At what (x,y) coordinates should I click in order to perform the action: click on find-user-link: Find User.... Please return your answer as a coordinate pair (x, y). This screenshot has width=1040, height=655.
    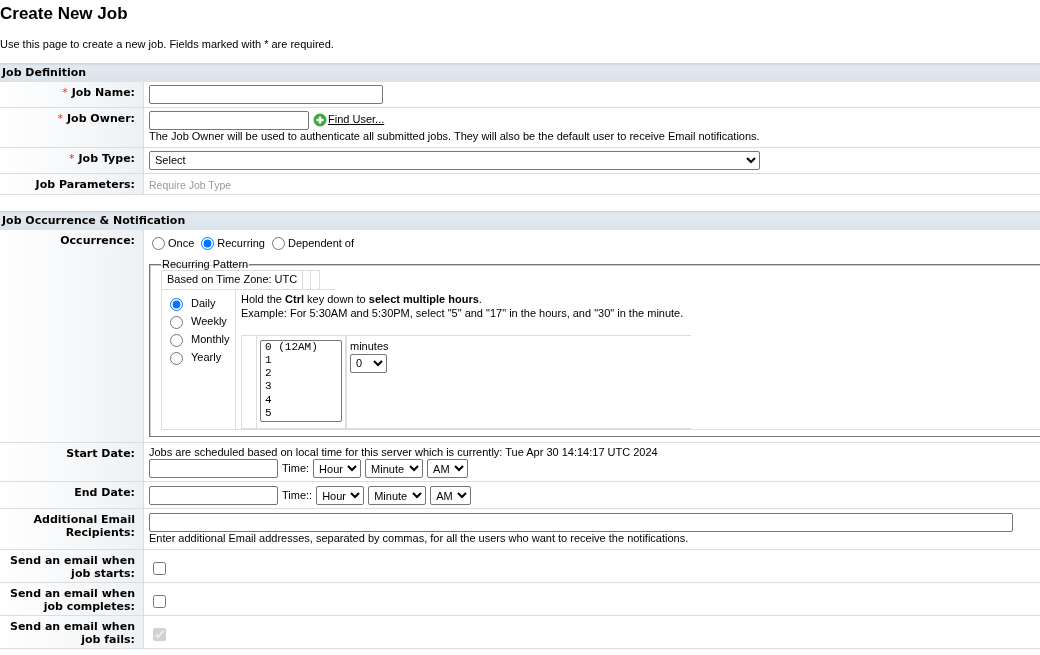
    Looking at the image, I should click on (356, 120).